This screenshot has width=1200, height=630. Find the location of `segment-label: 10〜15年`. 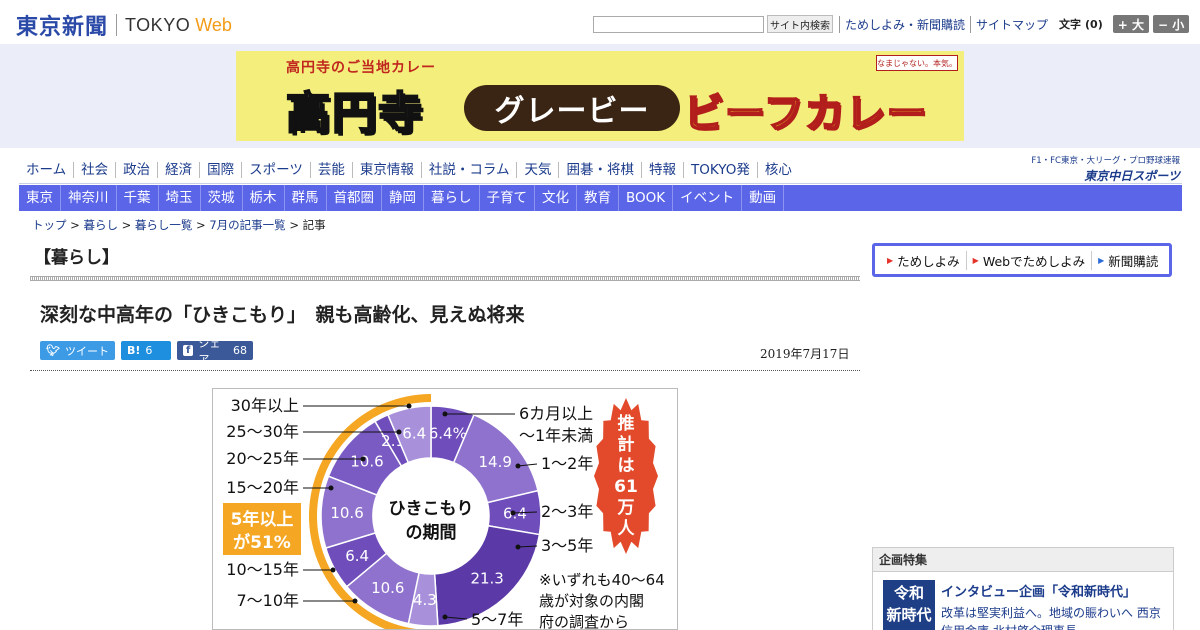

segment-label: 10〜15年 is located at coordinates (262, 569).